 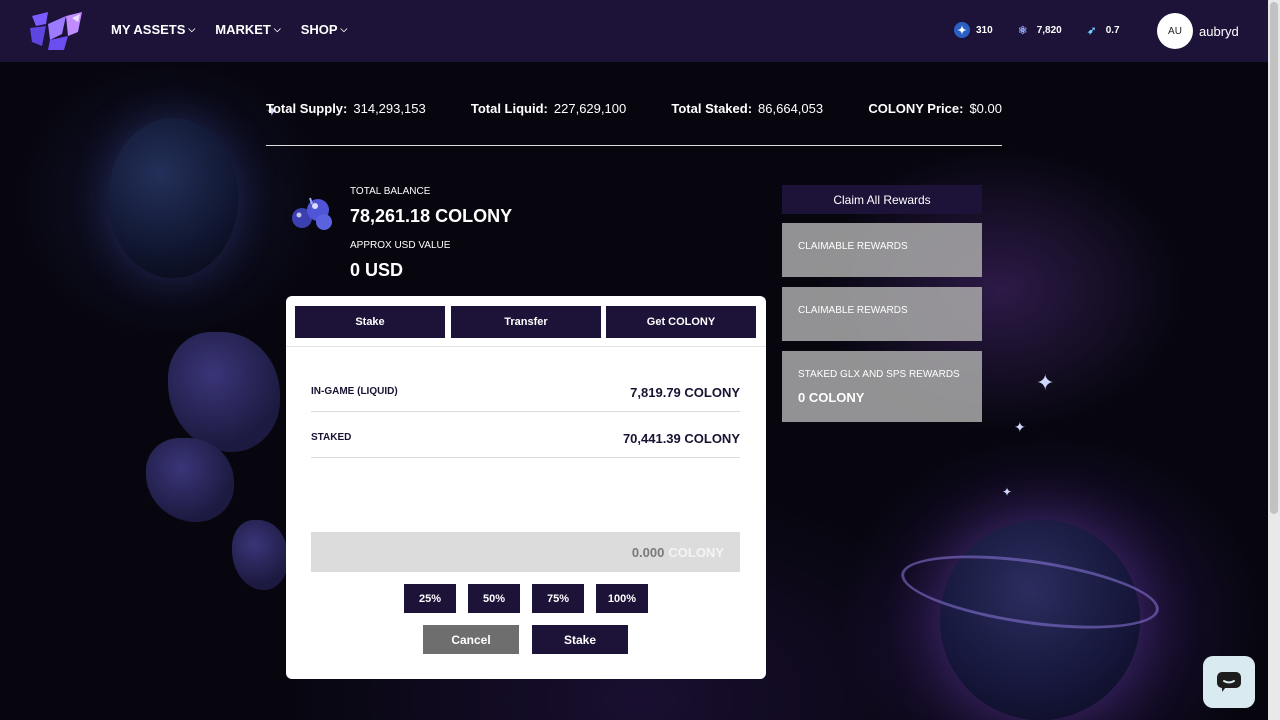 What do you see at coordinates (590, 108) in the screenshot?
I see `total-liquid-value: 227,629,100` at bounding box center [590, 108].